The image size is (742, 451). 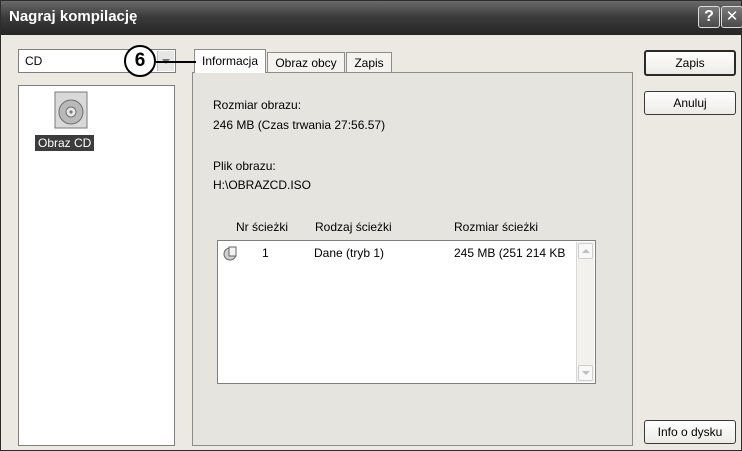 What do you see at coordinates (690, 63) in the screenshot?
I see `write-button: Zapis` at bounding box center [690, 63].